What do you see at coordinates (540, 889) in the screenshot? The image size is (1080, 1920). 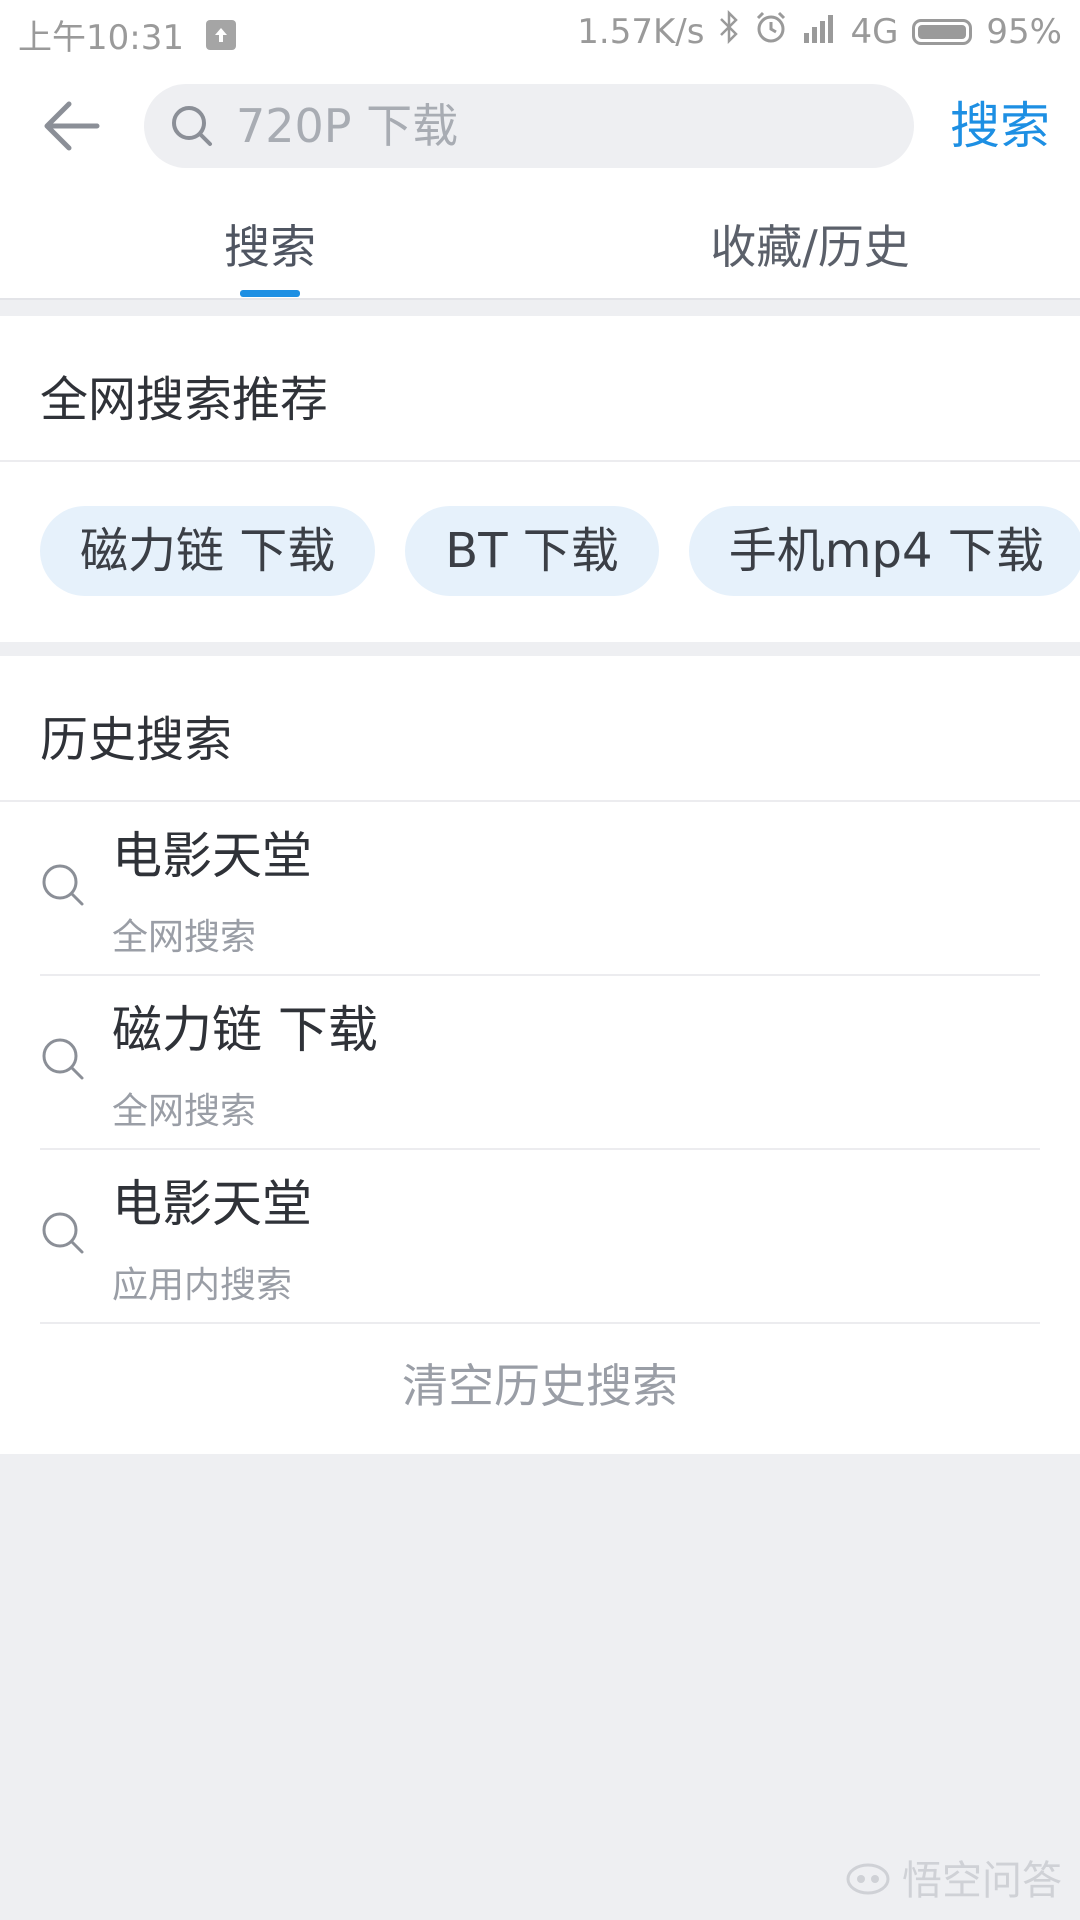 I see `history-item: 电影天堂 全网搜索` at bounding box center [540, 889].